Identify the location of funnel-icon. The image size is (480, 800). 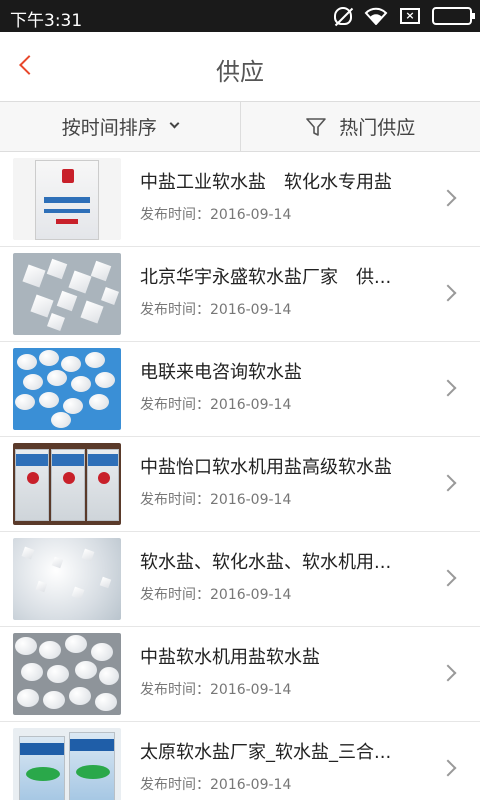
(316, 126).